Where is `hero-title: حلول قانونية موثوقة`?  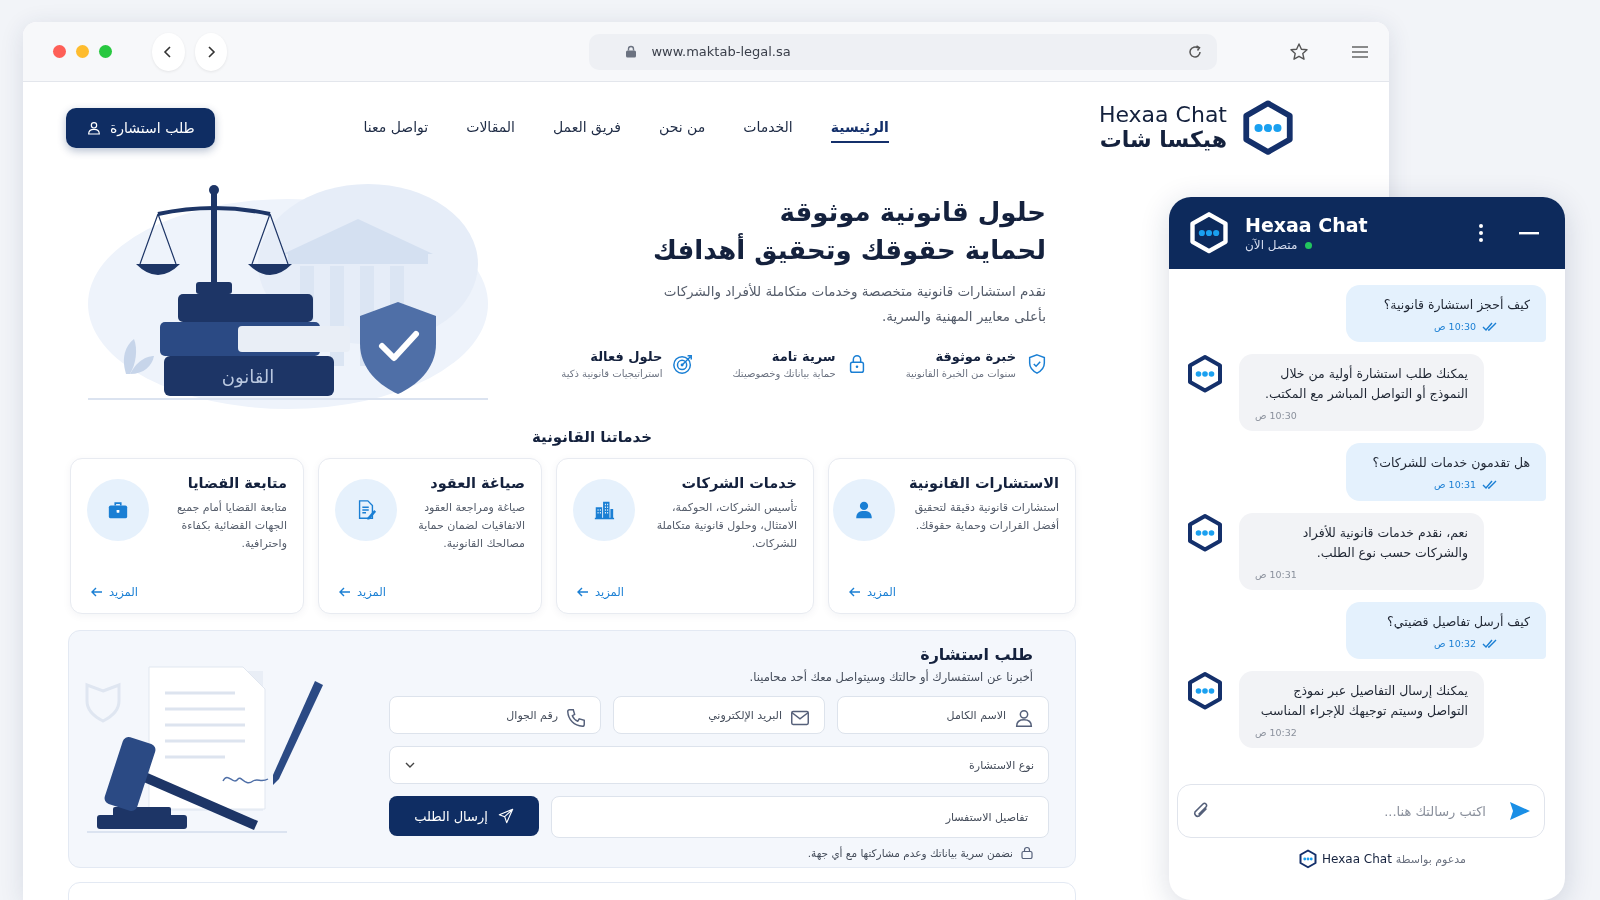 hero-title: حلول قانونية موثوقة is located at coordinates (912, 213).